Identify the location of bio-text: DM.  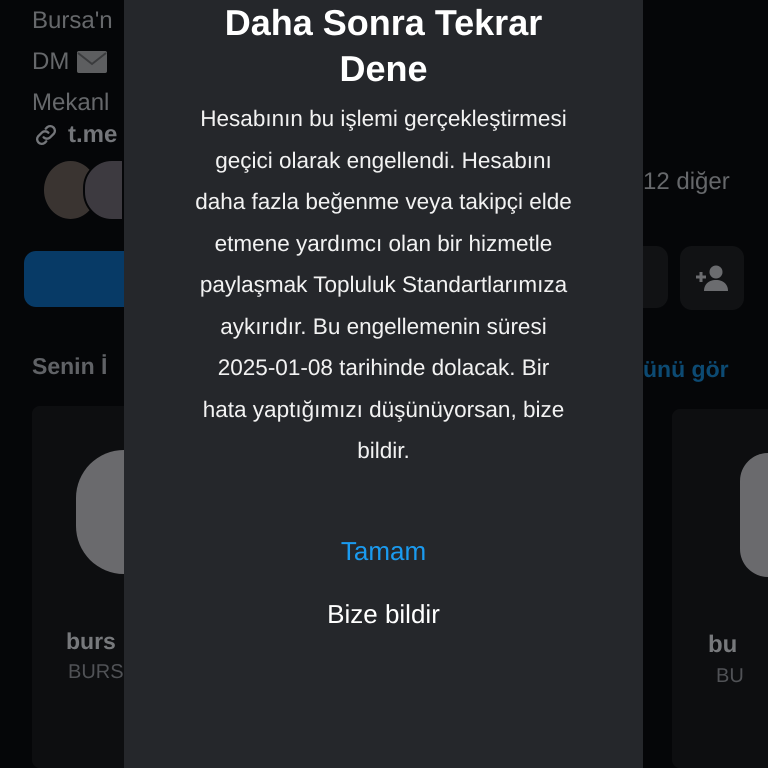
(51, 62).